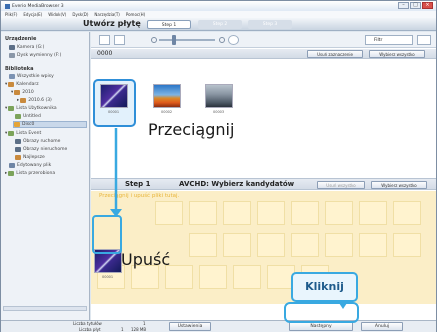 This screenshot has height=332, width=437. I want to click on drag-arrow, so click(116, 172).